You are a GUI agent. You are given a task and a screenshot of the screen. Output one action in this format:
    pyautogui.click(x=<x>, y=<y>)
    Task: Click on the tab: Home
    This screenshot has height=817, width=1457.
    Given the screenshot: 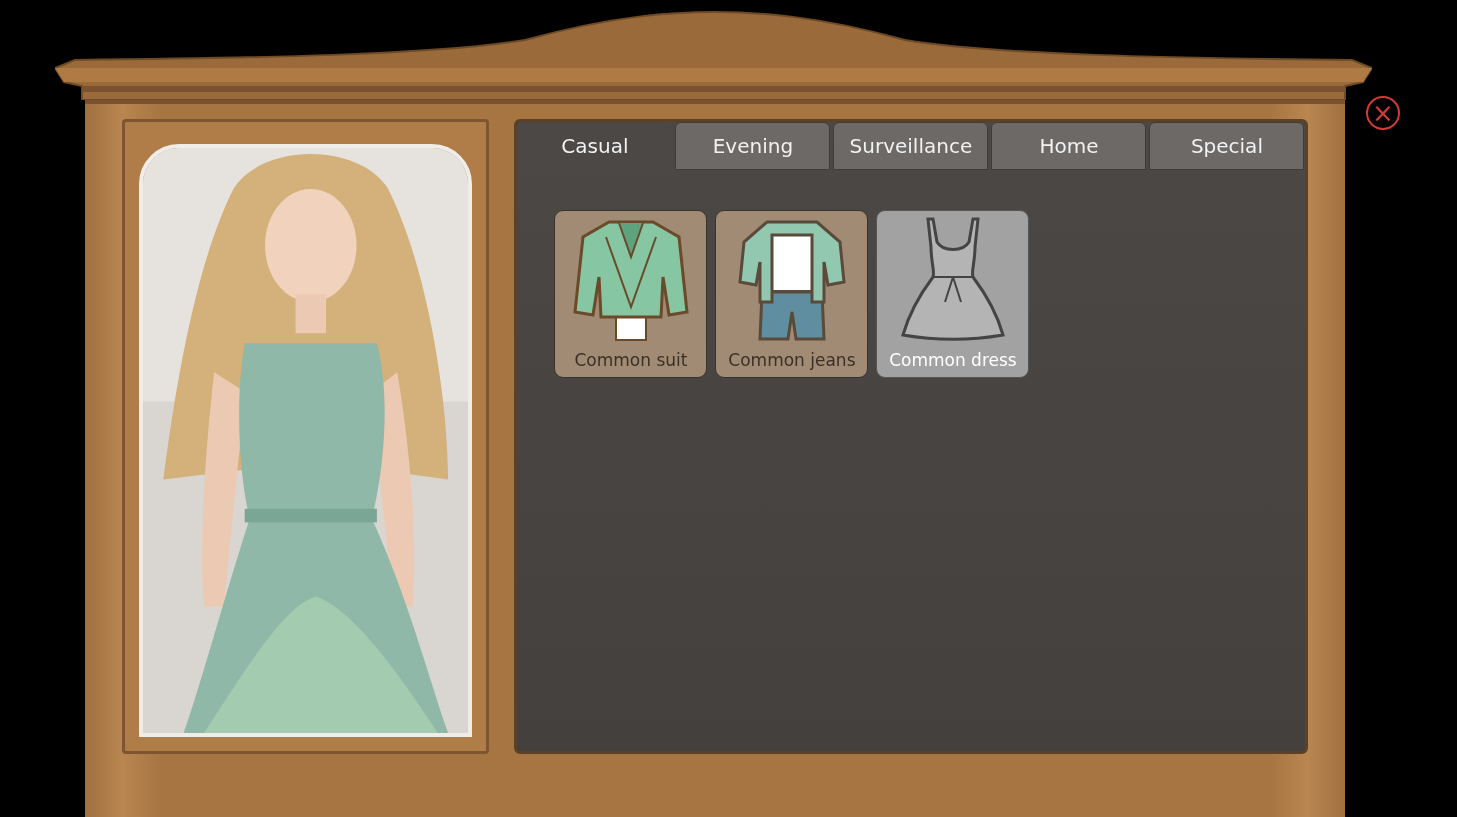 What is the action you would take?
    pyautogui.click(x=1069, y=146)
    